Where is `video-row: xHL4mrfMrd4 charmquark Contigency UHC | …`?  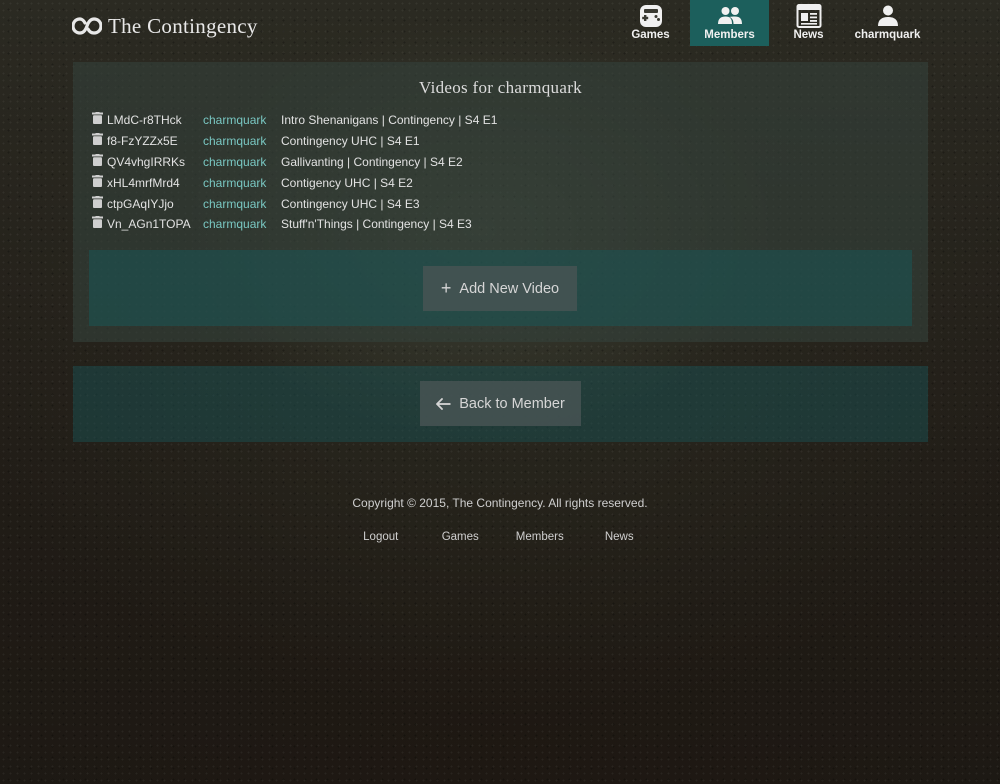 video-row: xHL4mrfMrd4 charmquark Contigency UHC | … is located at coordinates (294, 182).